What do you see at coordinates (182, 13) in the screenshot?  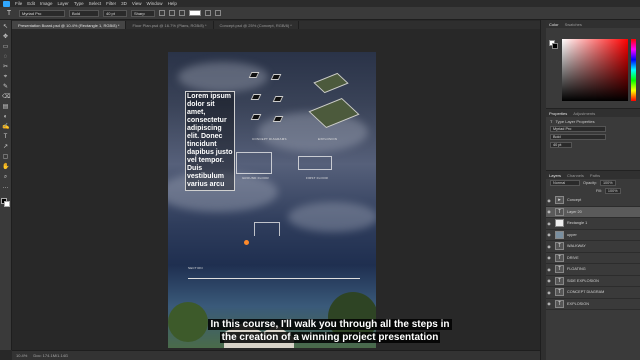 I see `align-right-icon` at bounding box center [182, 13].